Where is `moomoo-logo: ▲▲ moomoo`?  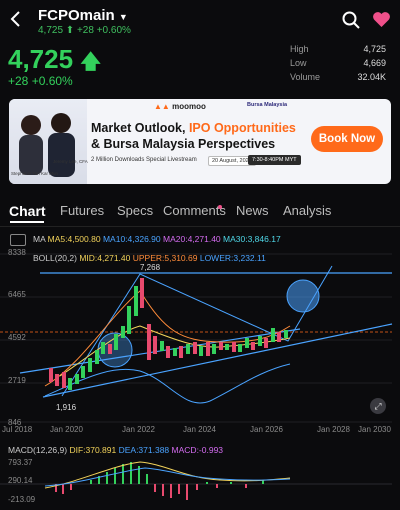 moomoo-logo: ▲▲ moomoo is located at coordinates (180, 106).